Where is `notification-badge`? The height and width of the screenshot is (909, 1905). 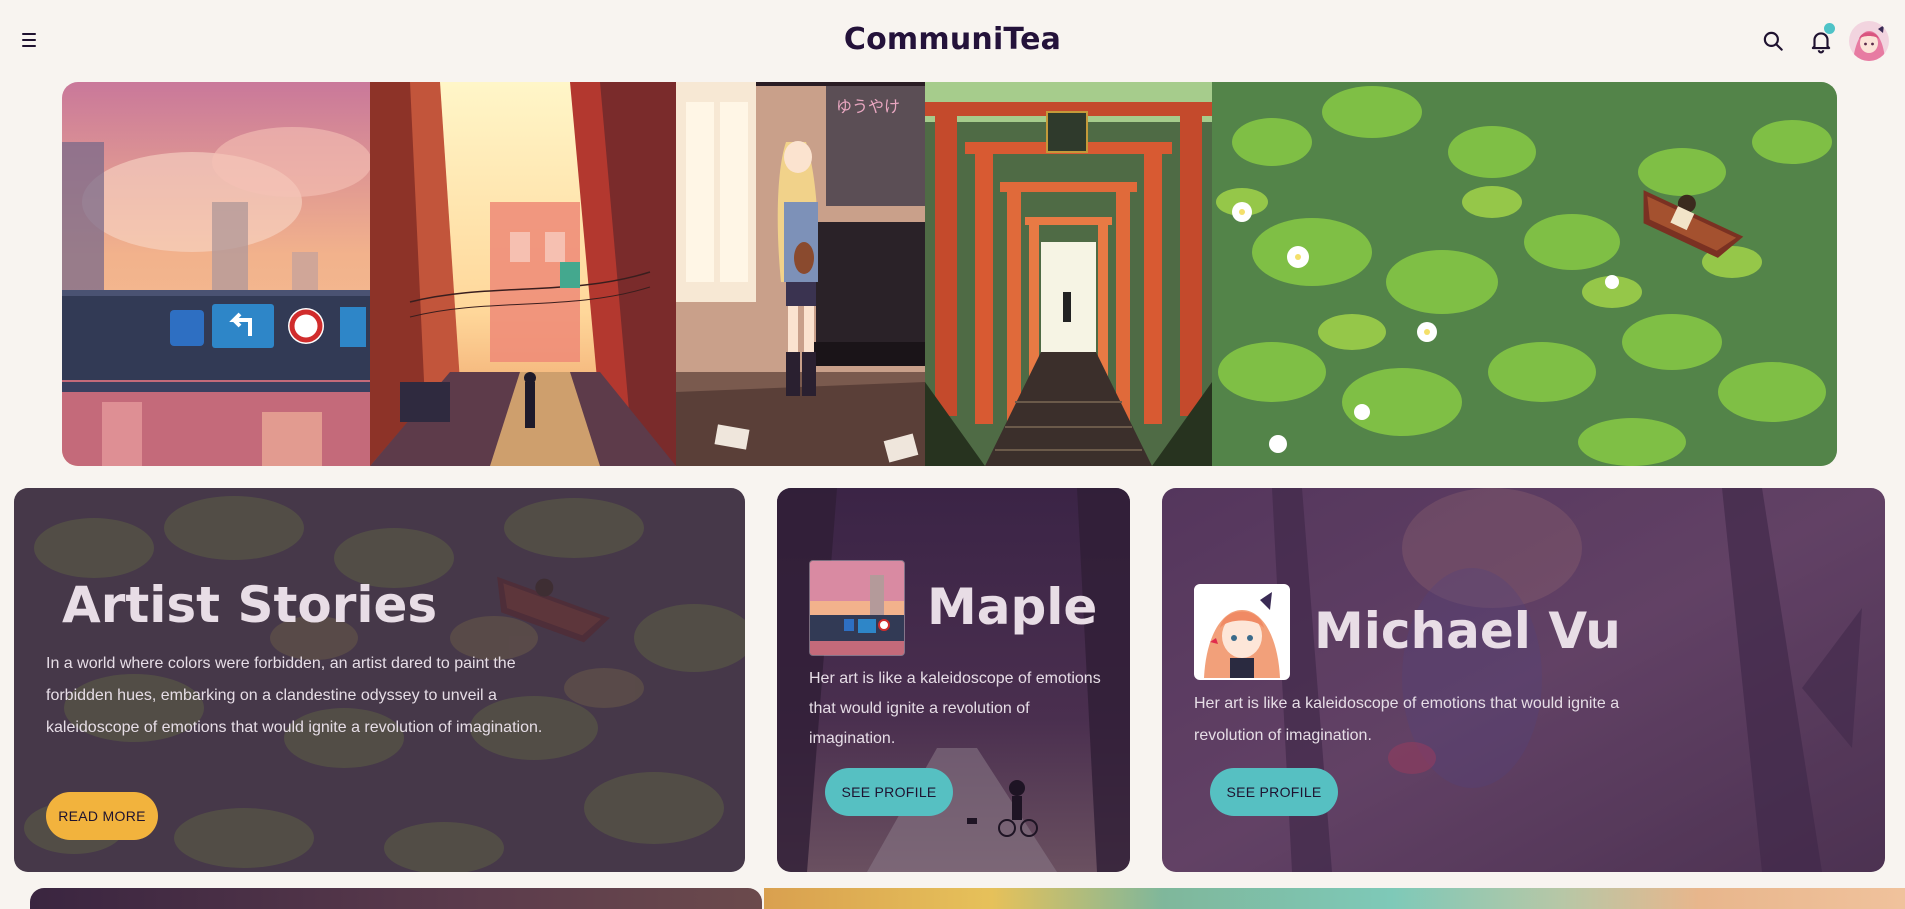 notification-badge is located at coordinates (1829, 28).